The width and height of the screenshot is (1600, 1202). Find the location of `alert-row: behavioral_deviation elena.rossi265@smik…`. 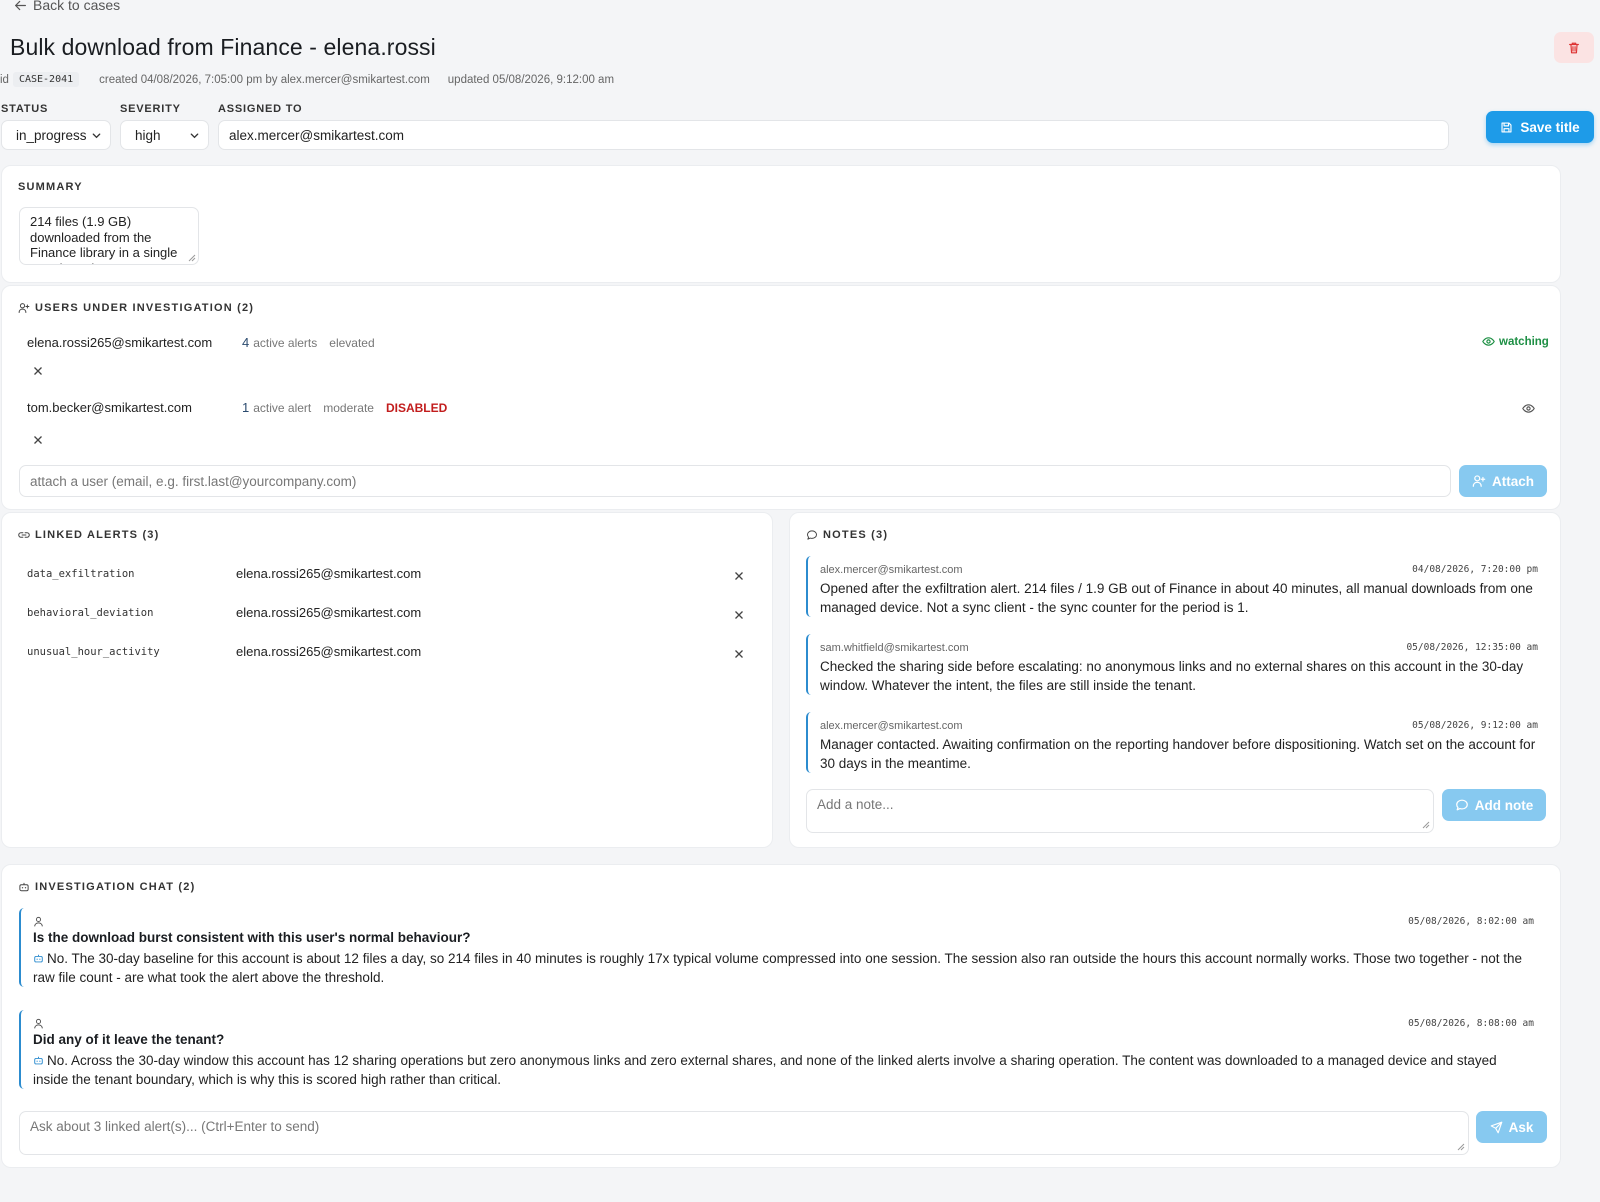

alert-row: behavioral_deviation elena.rossi265@smik… is located at coordinates (224, 612).